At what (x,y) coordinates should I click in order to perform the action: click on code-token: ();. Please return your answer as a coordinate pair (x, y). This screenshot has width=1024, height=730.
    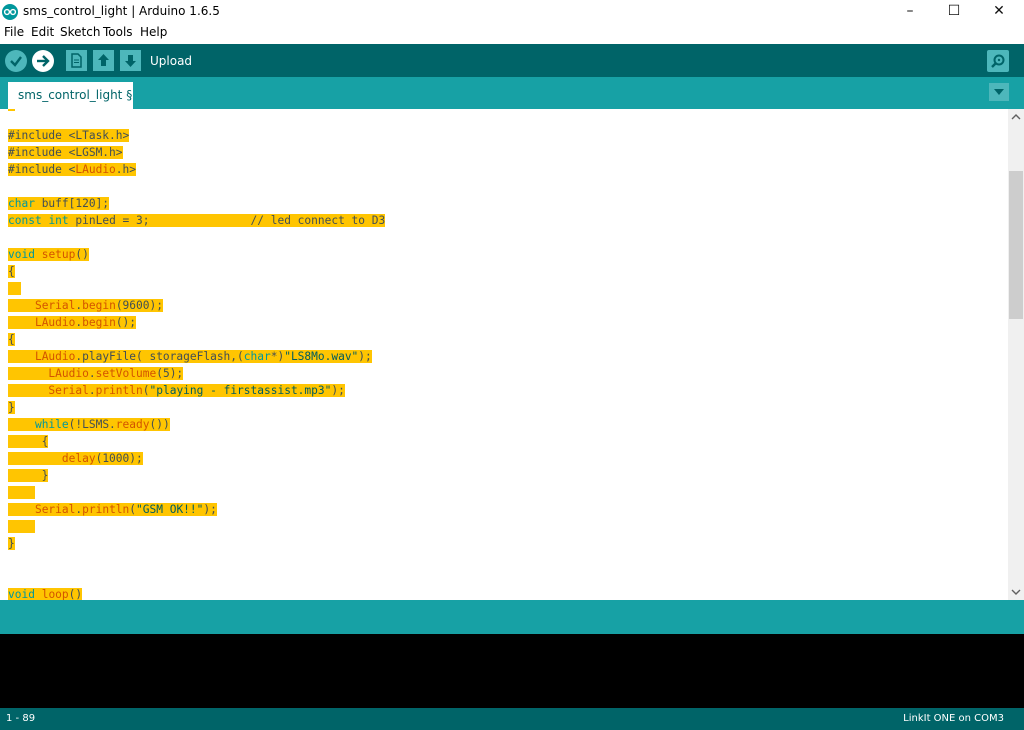
    Looking at the image, I should click on (126, 322).